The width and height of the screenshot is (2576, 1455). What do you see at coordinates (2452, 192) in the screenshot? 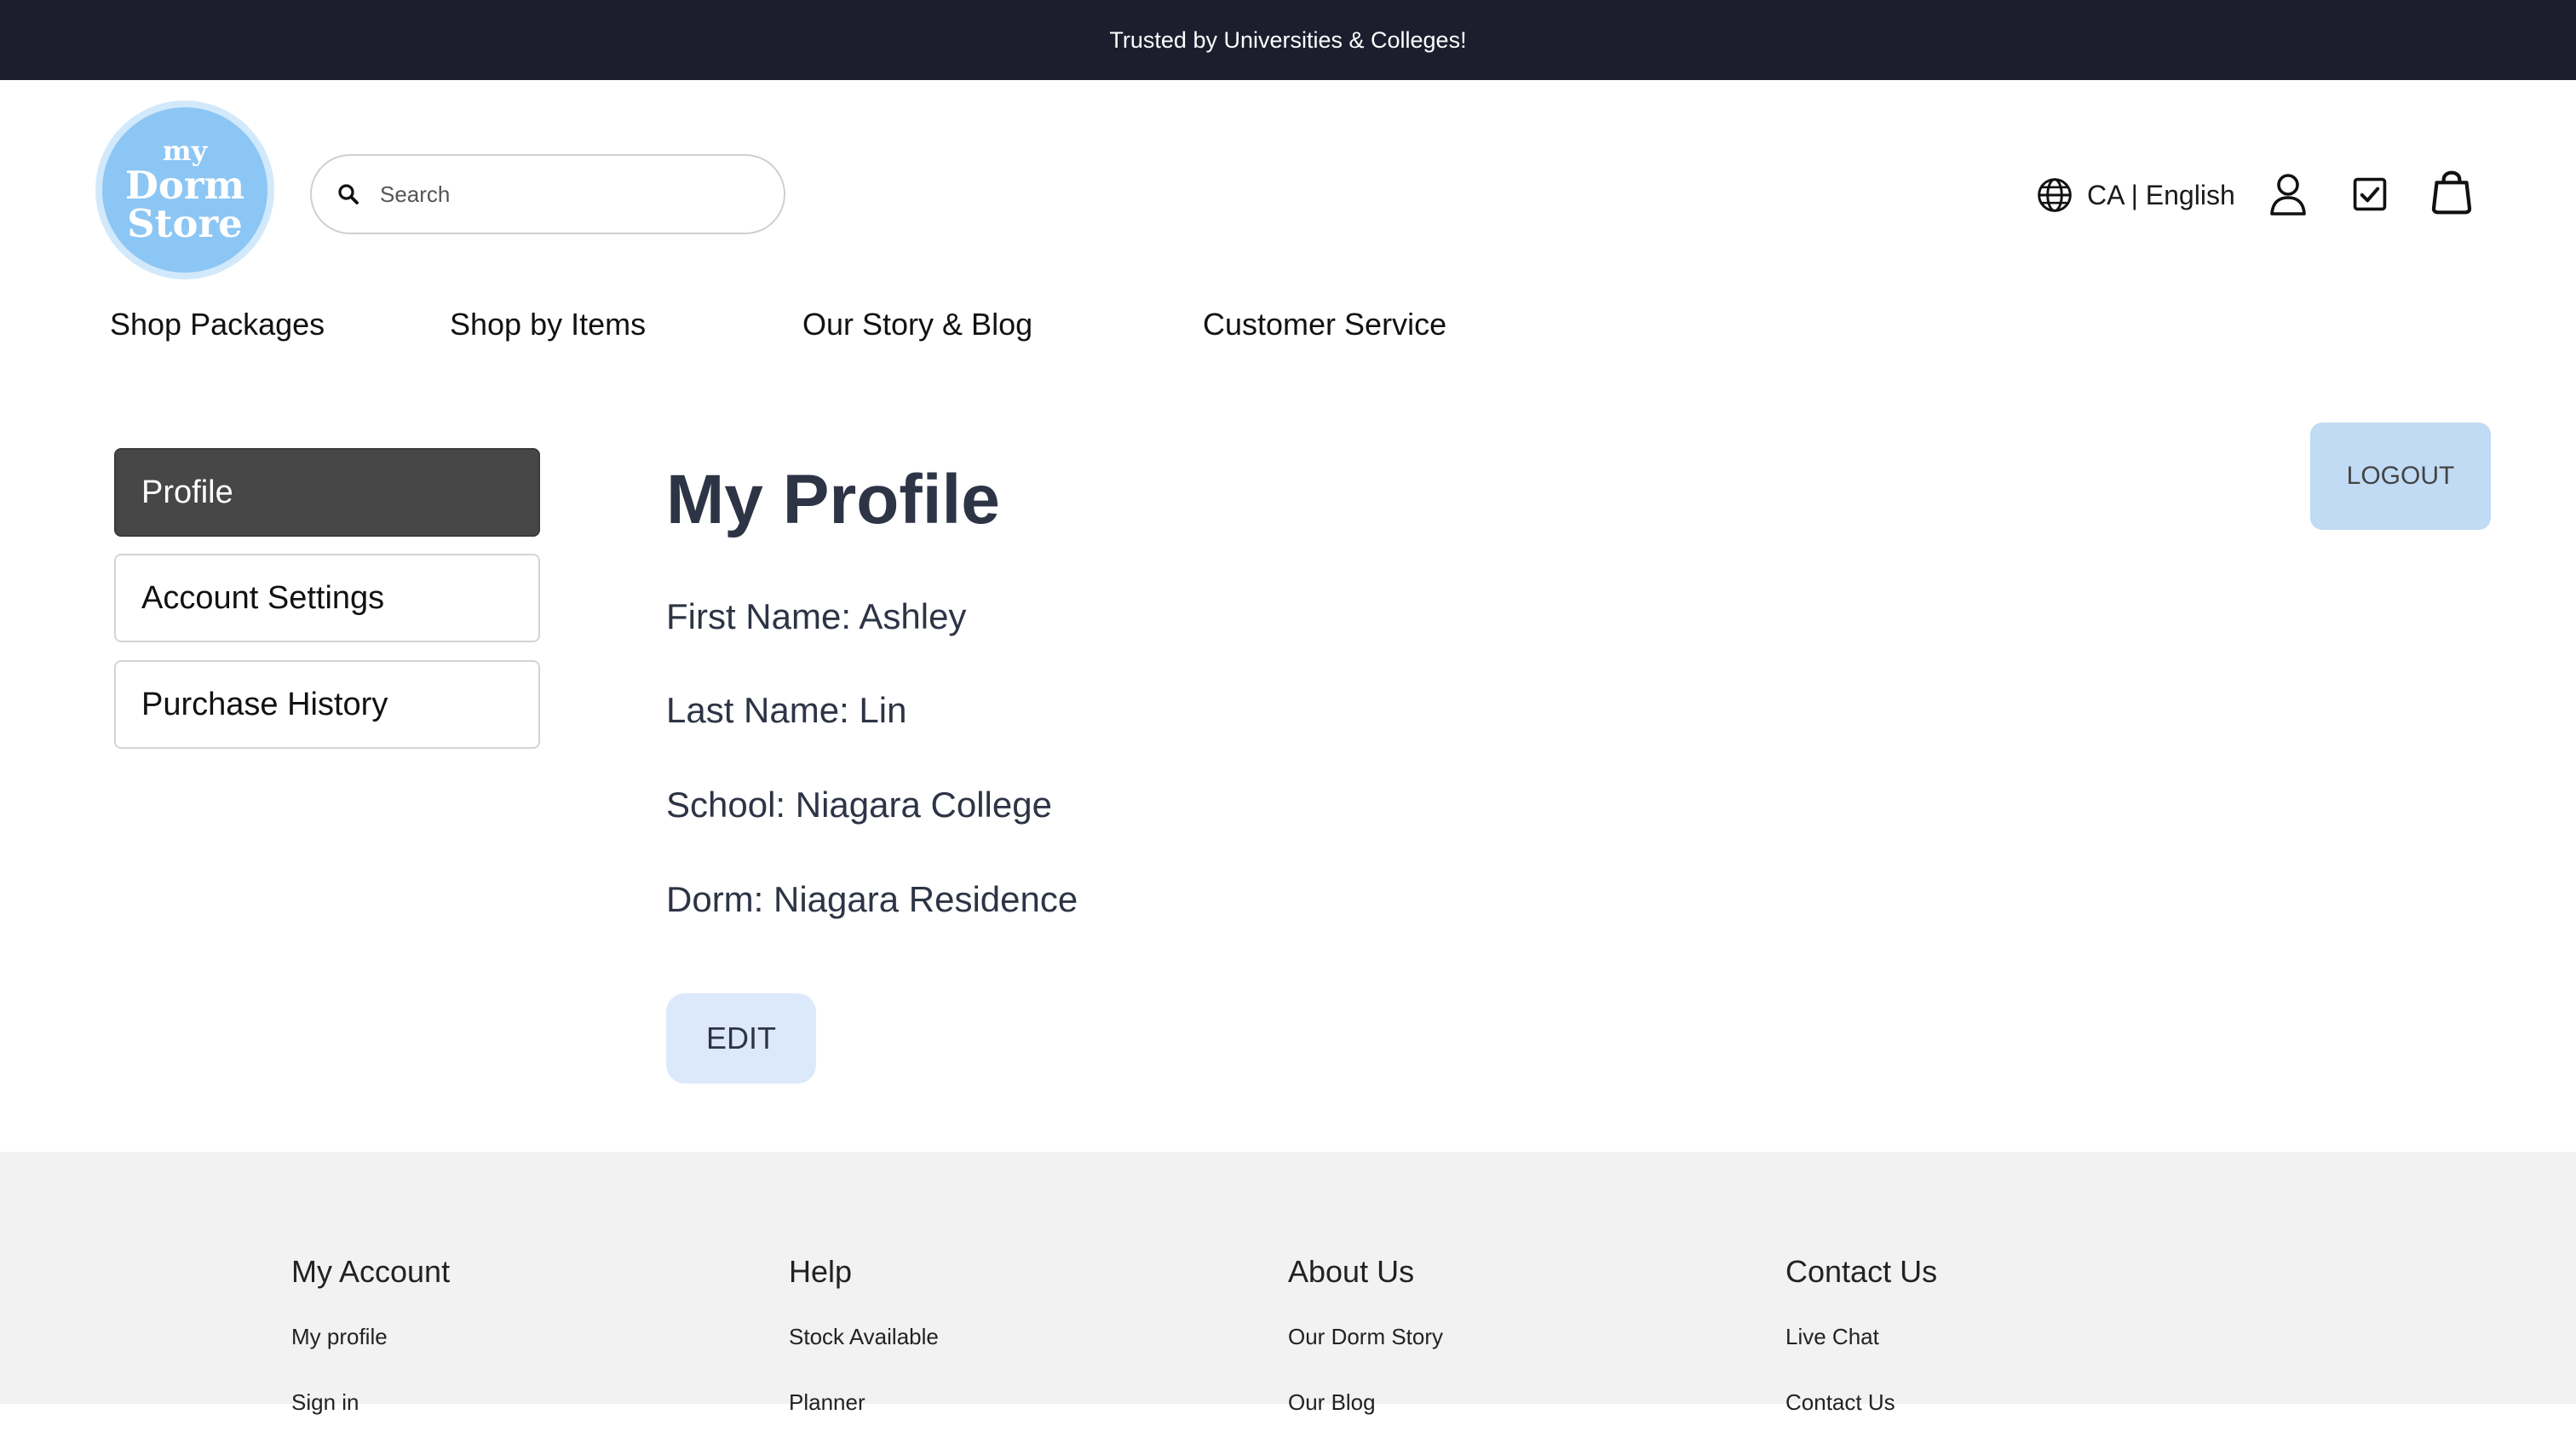
I see `shopping-bag-icon` at bounding box center [2452, 192].